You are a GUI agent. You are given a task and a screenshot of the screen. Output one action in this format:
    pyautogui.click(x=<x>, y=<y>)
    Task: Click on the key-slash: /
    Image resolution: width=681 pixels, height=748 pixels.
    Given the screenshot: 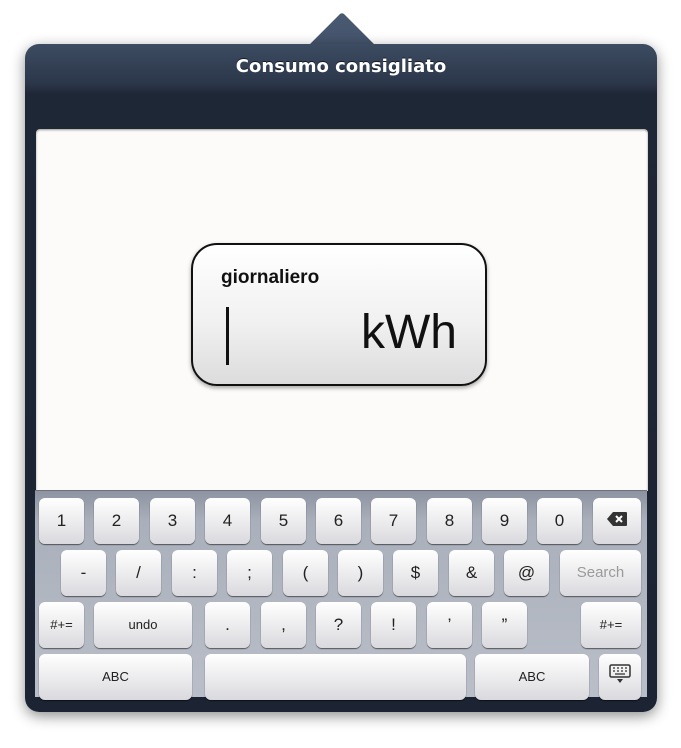 What is the action you would take?
    pyautogui.click(x=138, y=573)
    